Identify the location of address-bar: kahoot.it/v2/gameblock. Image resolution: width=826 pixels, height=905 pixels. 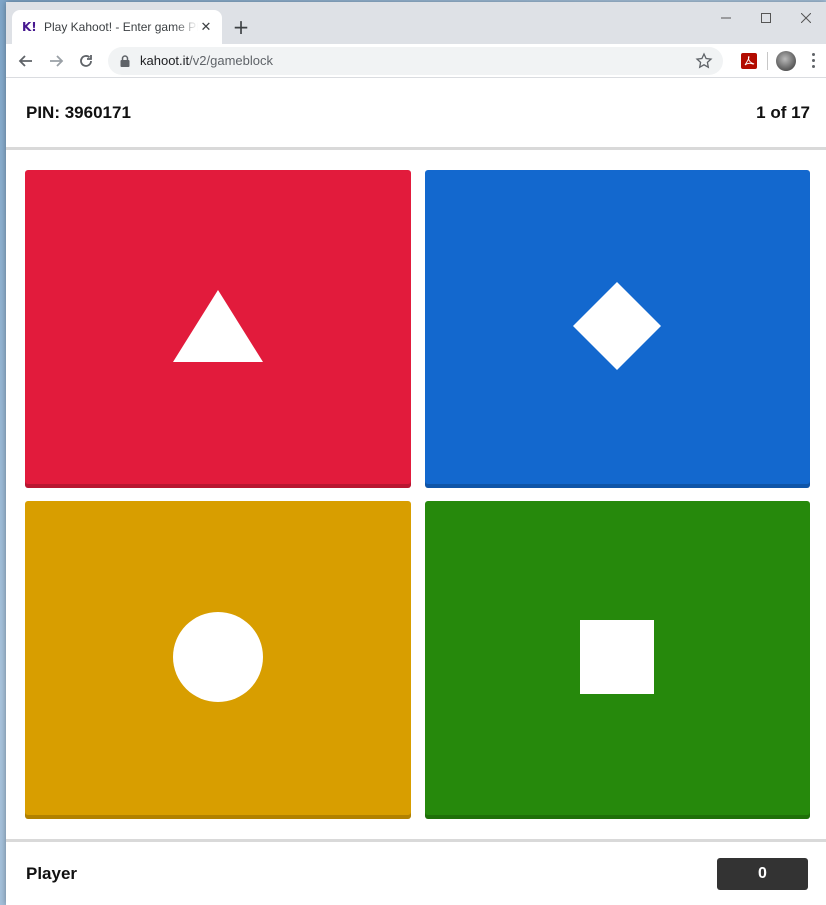
(415, 60).